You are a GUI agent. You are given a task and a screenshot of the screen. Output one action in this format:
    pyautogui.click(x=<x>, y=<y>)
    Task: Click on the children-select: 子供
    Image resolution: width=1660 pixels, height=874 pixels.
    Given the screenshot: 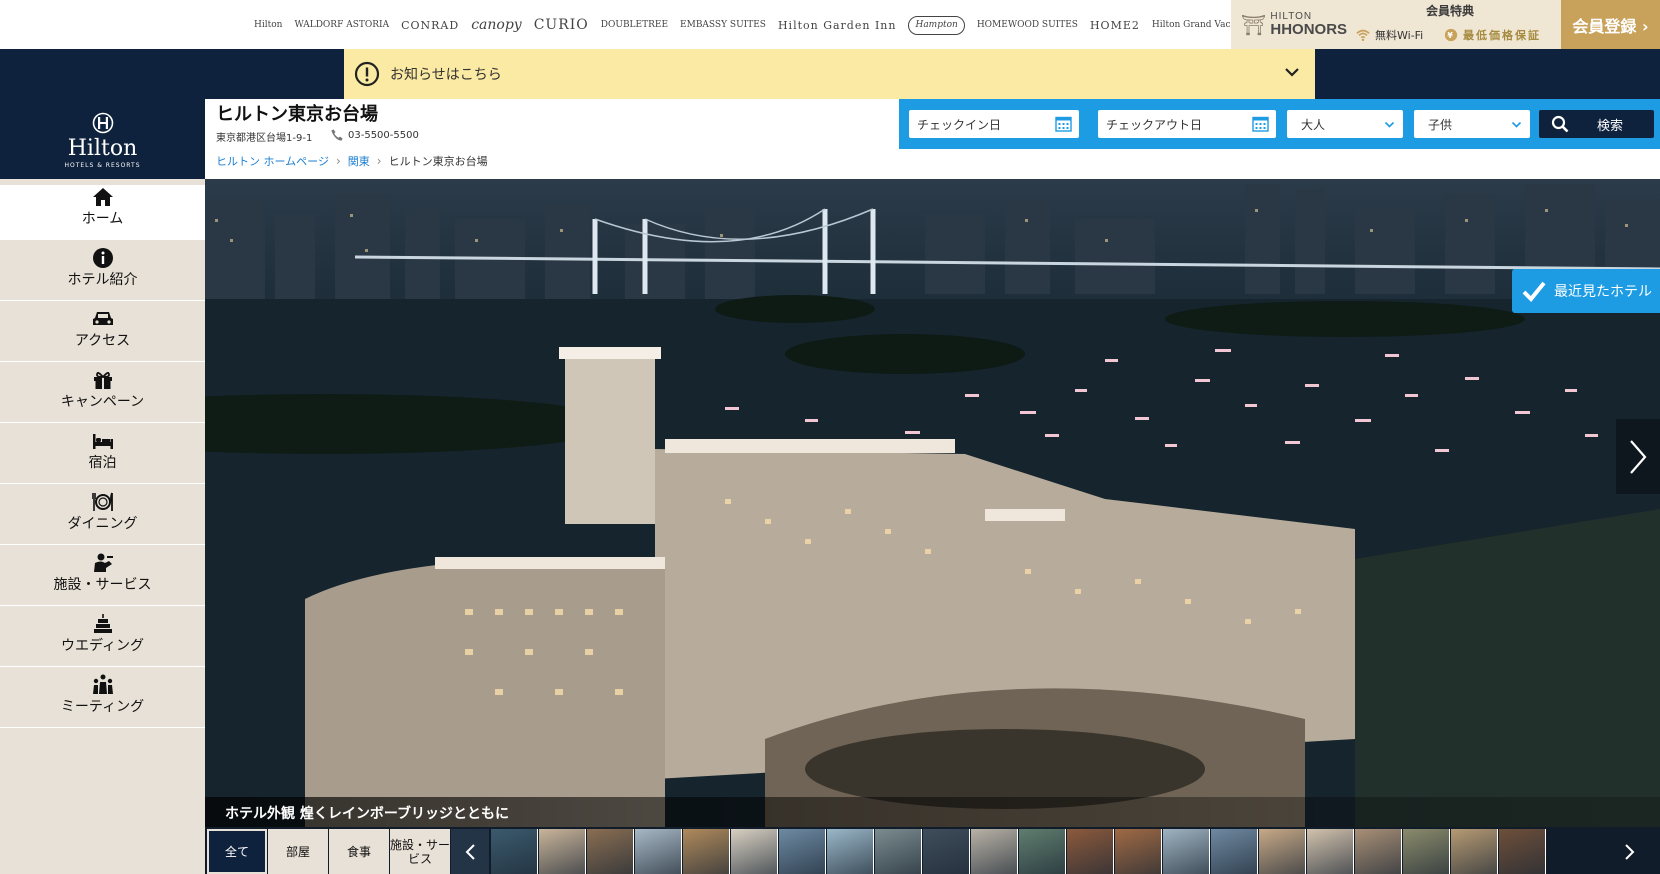 What is the action you would take?
    pyautogui.click(x=1472, y=124)
    